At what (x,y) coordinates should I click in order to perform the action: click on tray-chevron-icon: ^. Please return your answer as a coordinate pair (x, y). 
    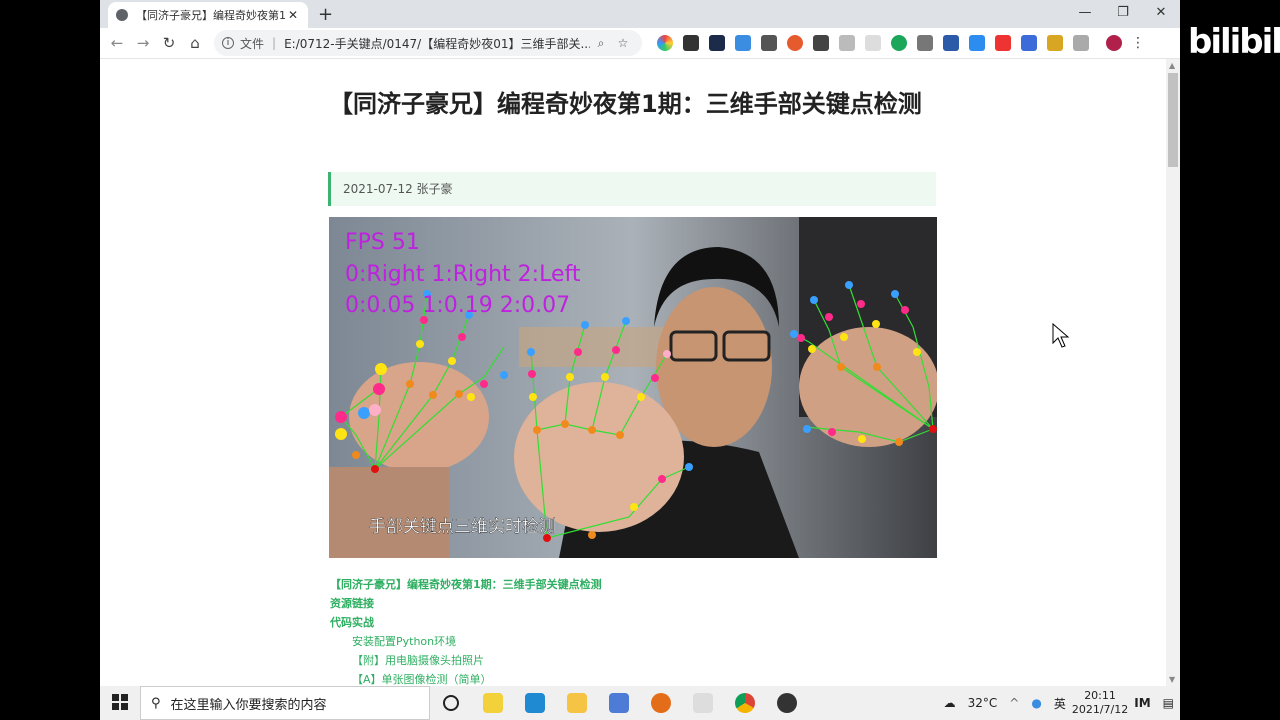
    Looking at the image, I should click on (1014, 703).